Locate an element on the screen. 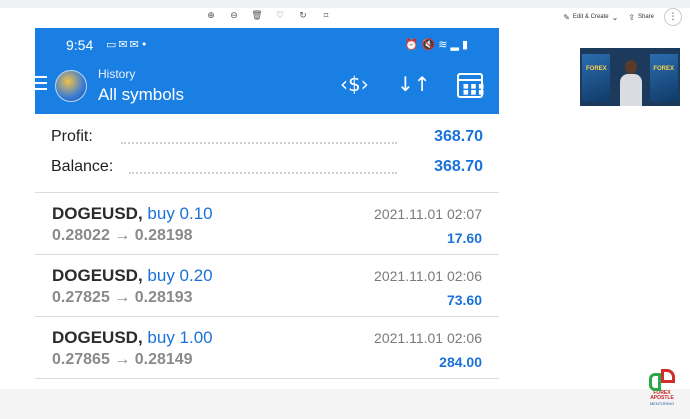 The width and height of the screenshot is (690, 419). viewer-toolbar: ⊕ ⊖ 🗑 ♡ ↻ ⌗ is located at coordinates (268, 16).